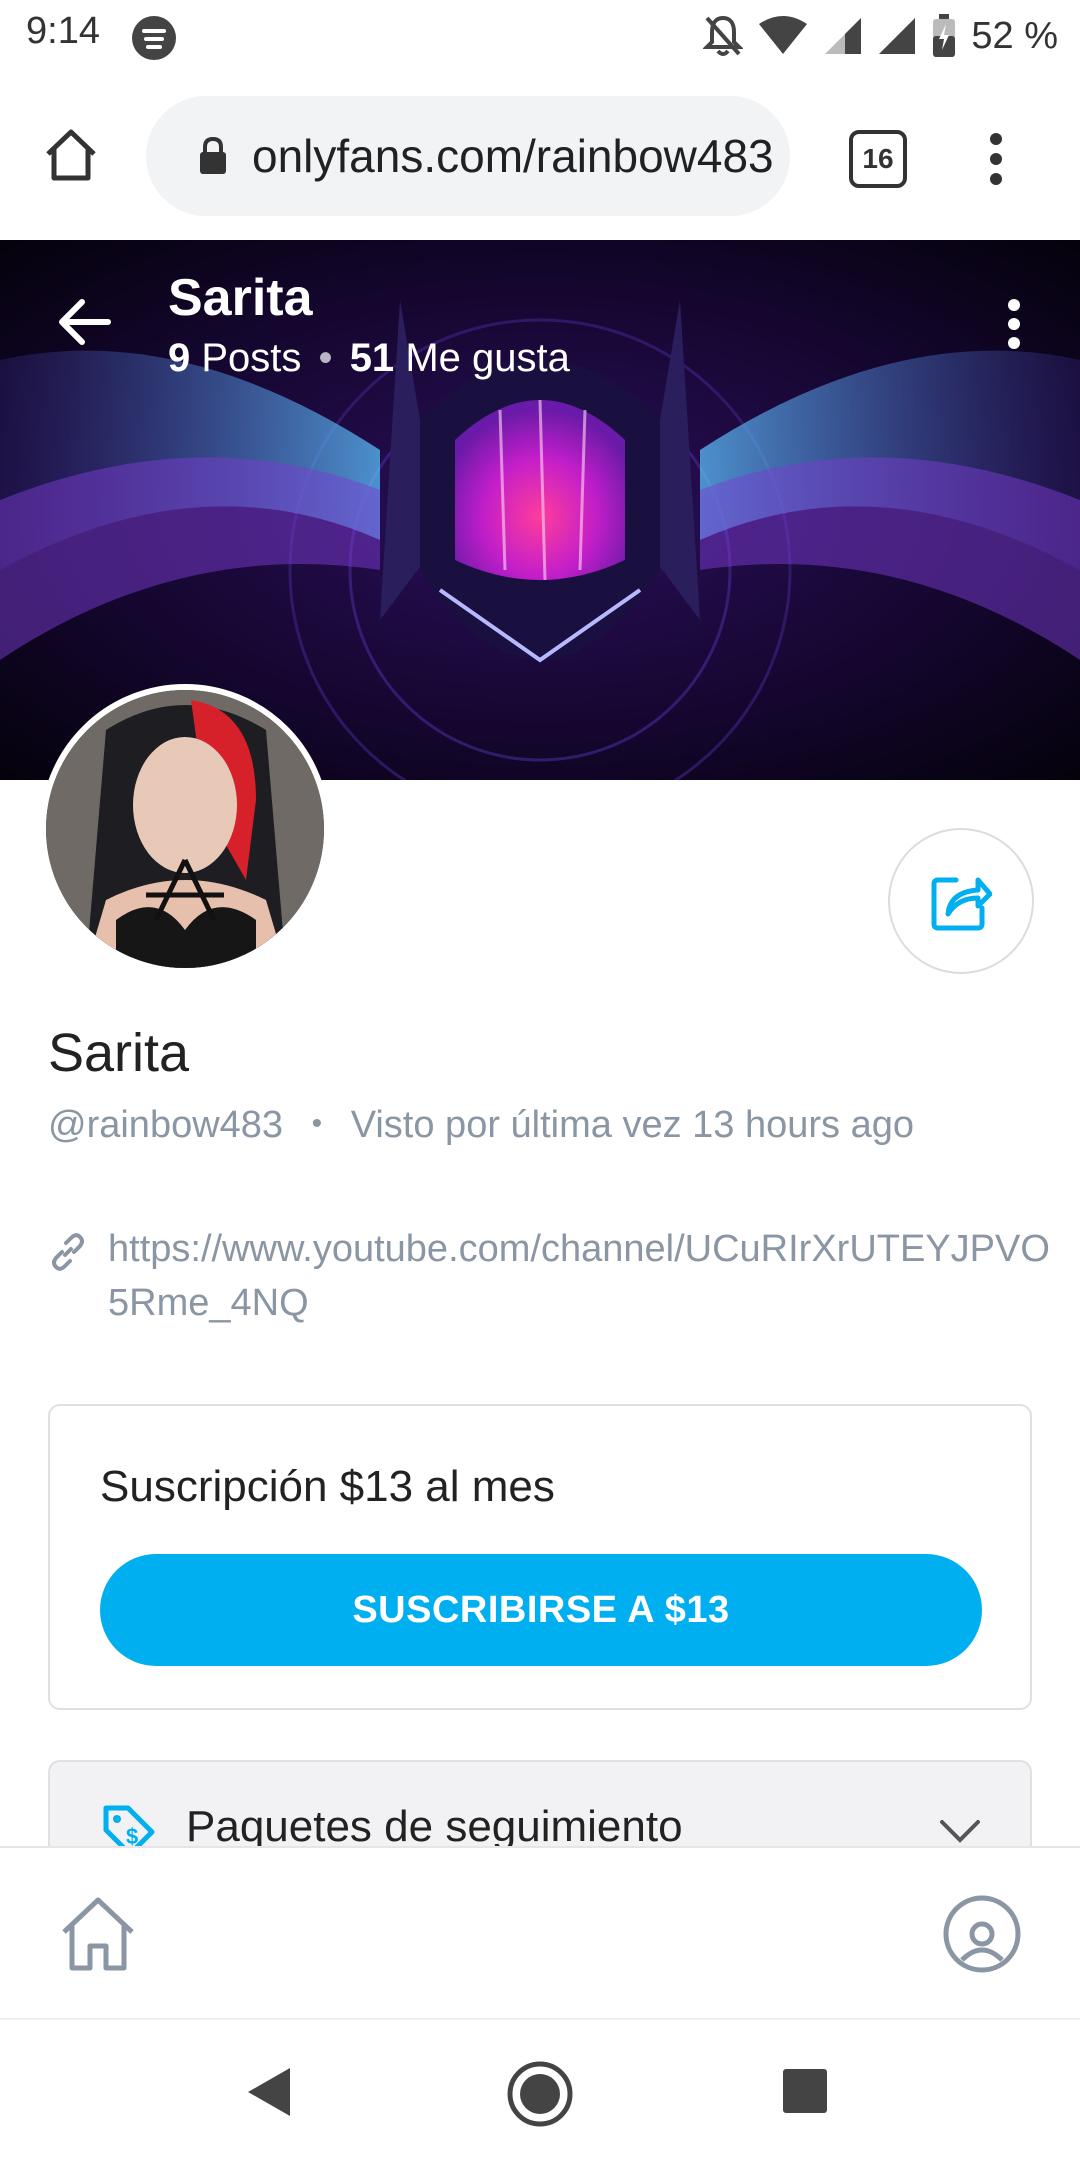 The width and height of the screenshot is (1080, 2162). I want to click on profile-name: Sarita, so click(119, 1053).